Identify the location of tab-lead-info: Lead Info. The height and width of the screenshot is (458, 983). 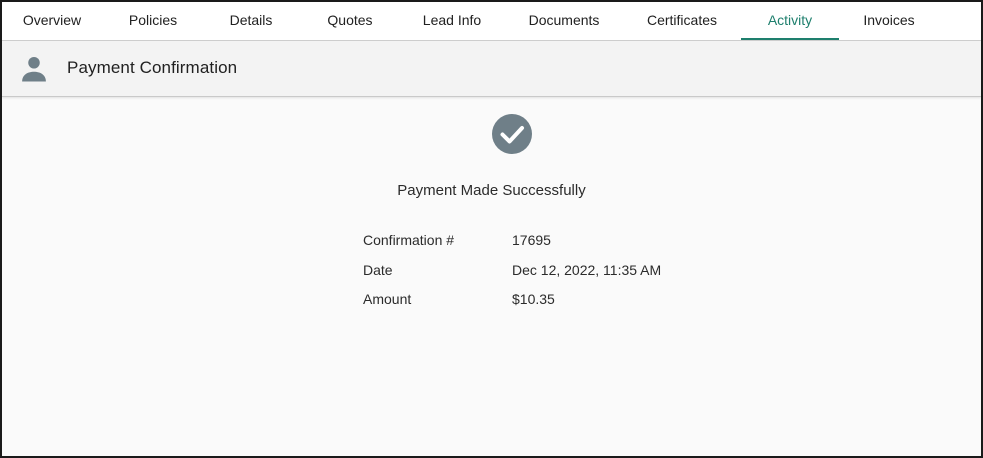
(452, 21).